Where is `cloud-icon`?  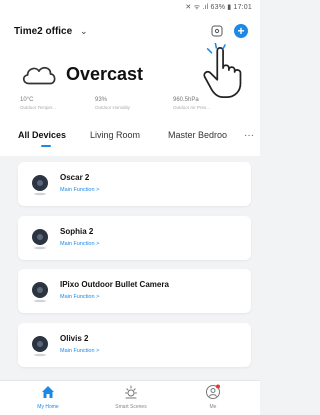 cloud-icon is located at coordinates (39, 75).